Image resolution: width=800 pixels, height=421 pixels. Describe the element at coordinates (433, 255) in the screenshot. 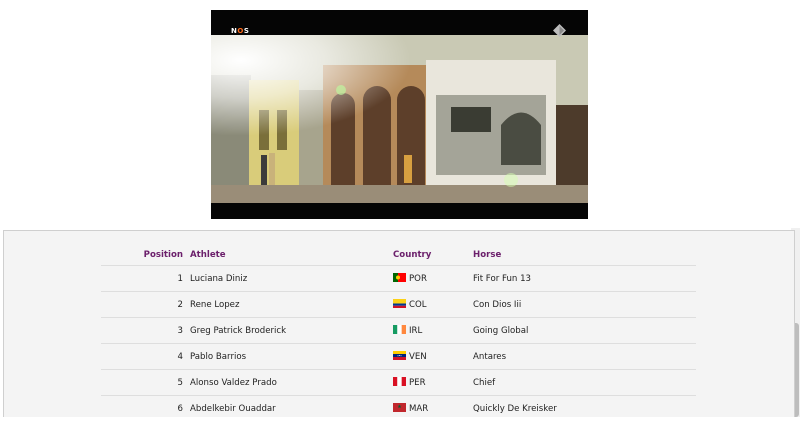

I see `header-country: Country` at that location.